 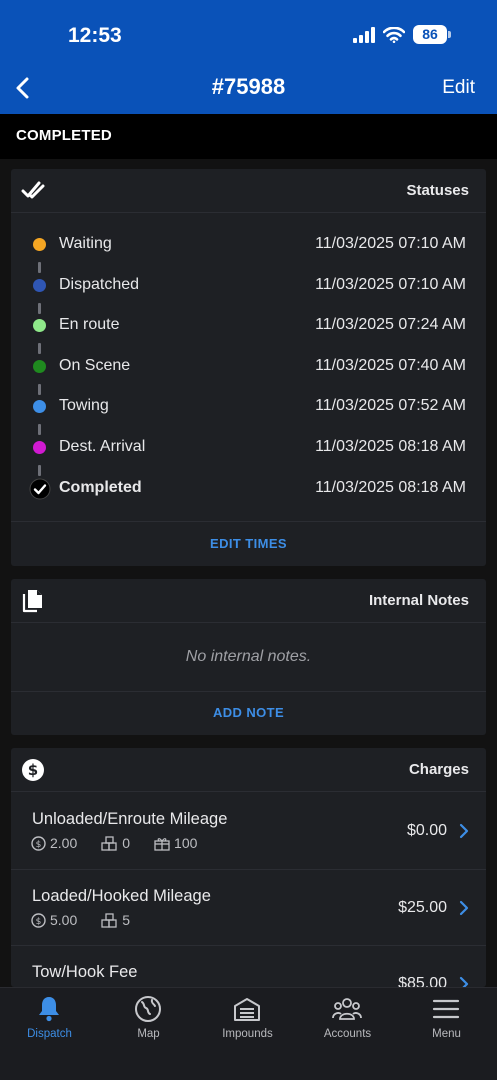 I want to click on people-group-icon, so click(x=347, y=1009).